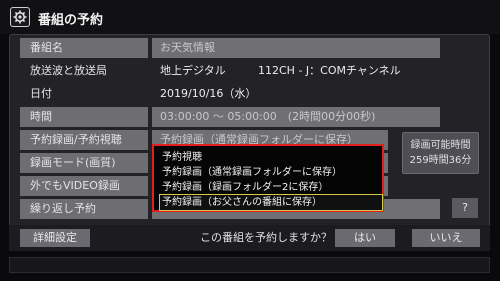 The height and width of the screenshot is (281, 500). Describe the element at coordinates (440, 153) in the screenshot. I see `recordable-time-box: 録画可能時間 259時間36分` at that location.